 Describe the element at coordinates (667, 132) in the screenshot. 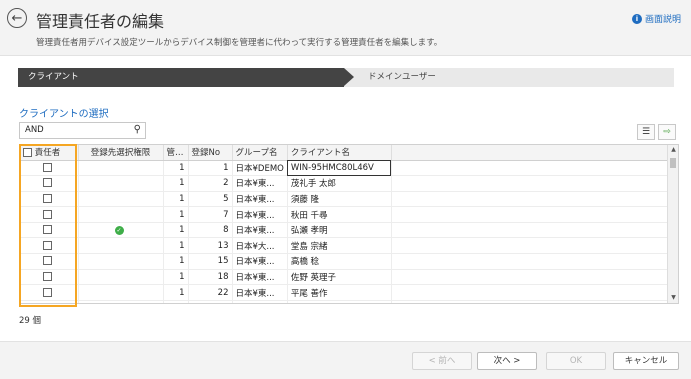

I see `export-icon: ⇨` at that location.